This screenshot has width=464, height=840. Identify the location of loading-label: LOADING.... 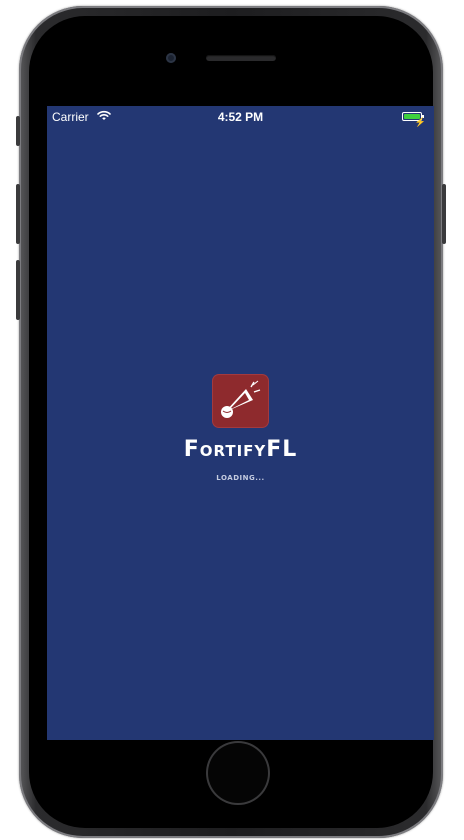
(240, 478).